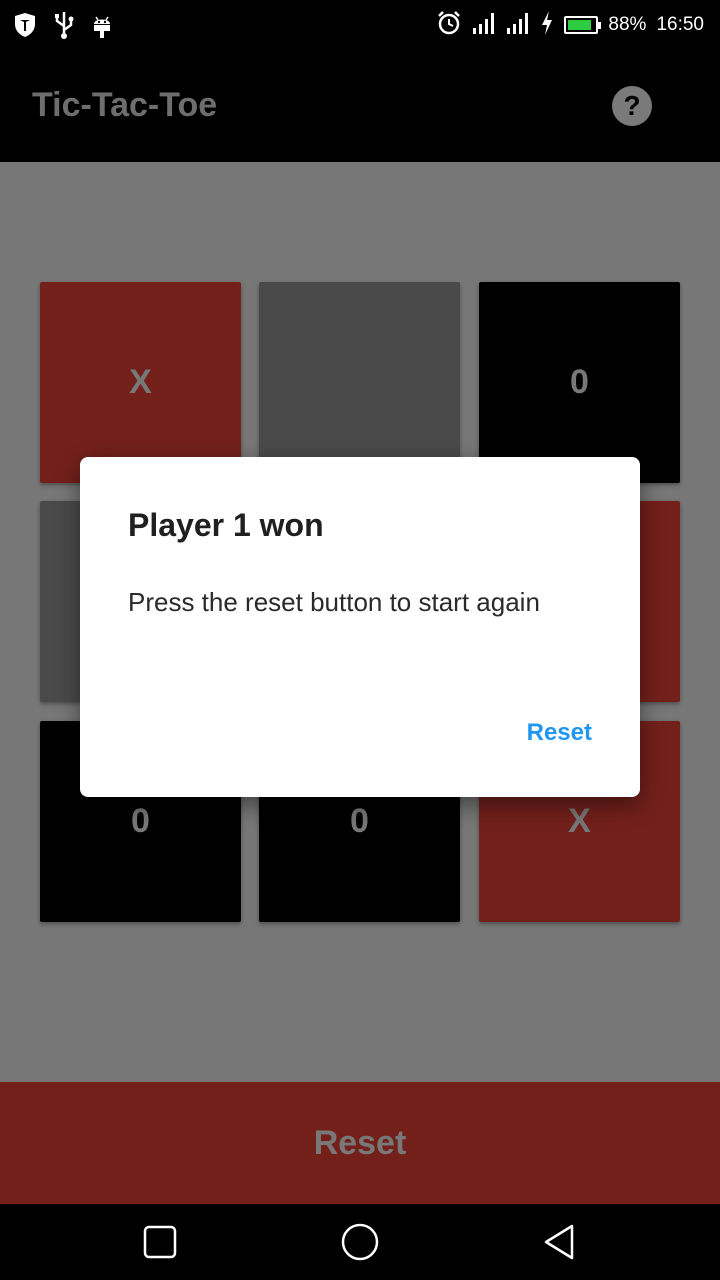 This screenshot has width=720, height=1280. I want to click on charging-icon, so click(547, 25).